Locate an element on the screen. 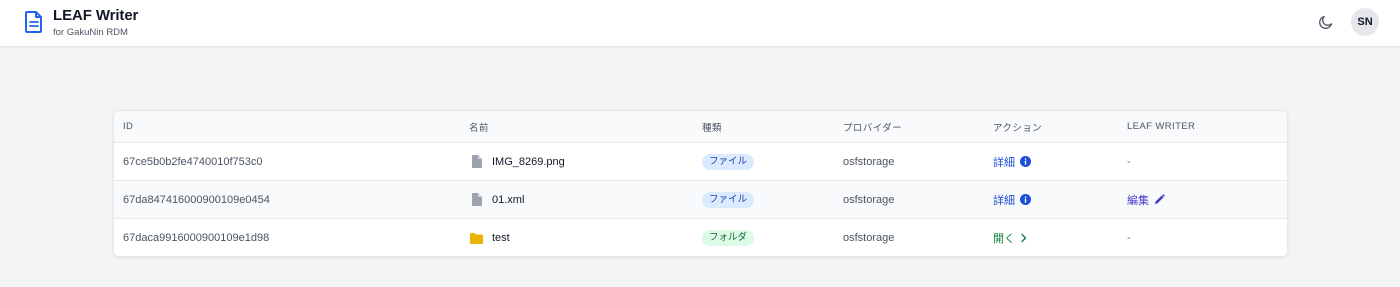 This screenshot has height=287, width=1400. column-header-provider: プロバイダー is located at coordinates (873, 128).